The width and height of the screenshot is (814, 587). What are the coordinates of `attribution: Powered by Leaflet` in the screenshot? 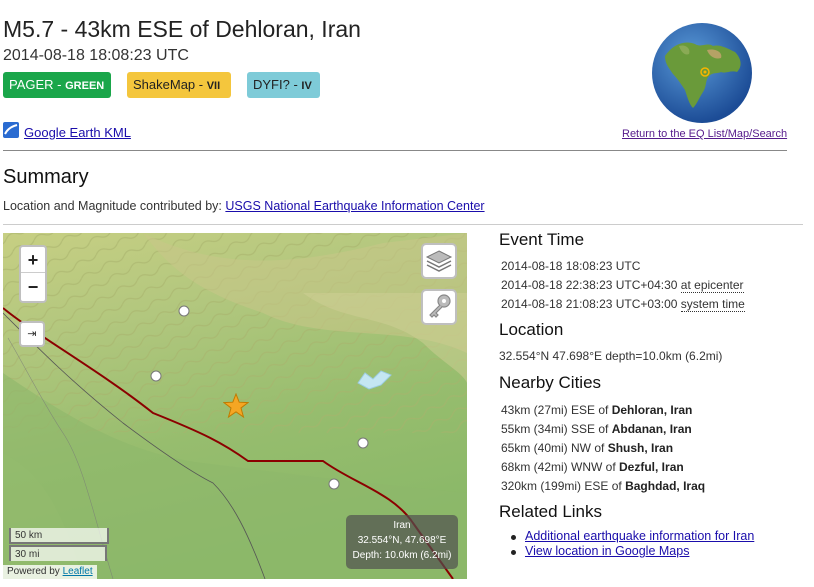 It's located at (50, 572).